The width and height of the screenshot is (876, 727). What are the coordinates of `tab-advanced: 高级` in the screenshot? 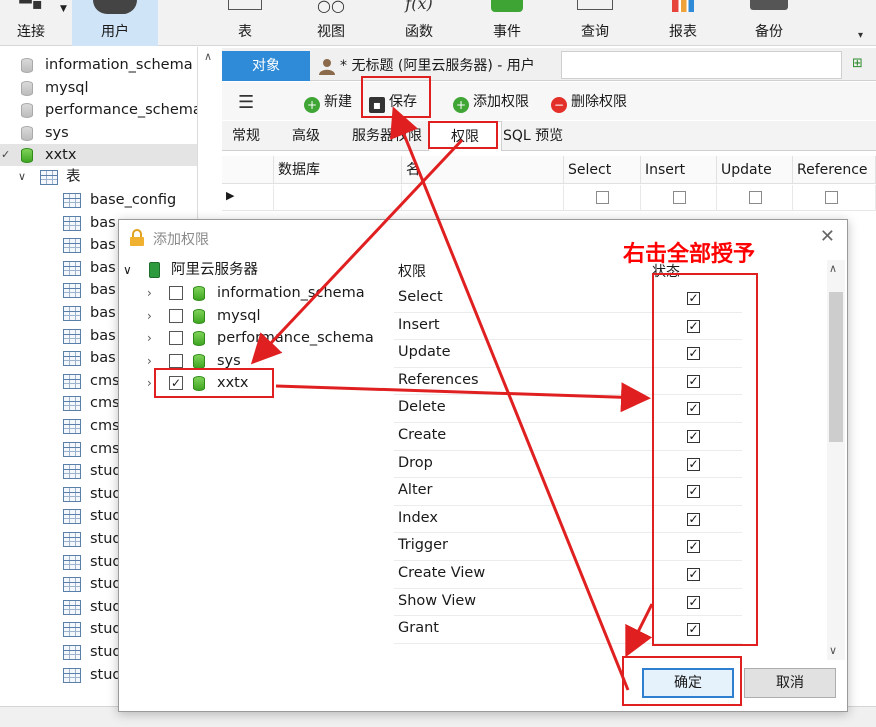 It's located at (306, 136).